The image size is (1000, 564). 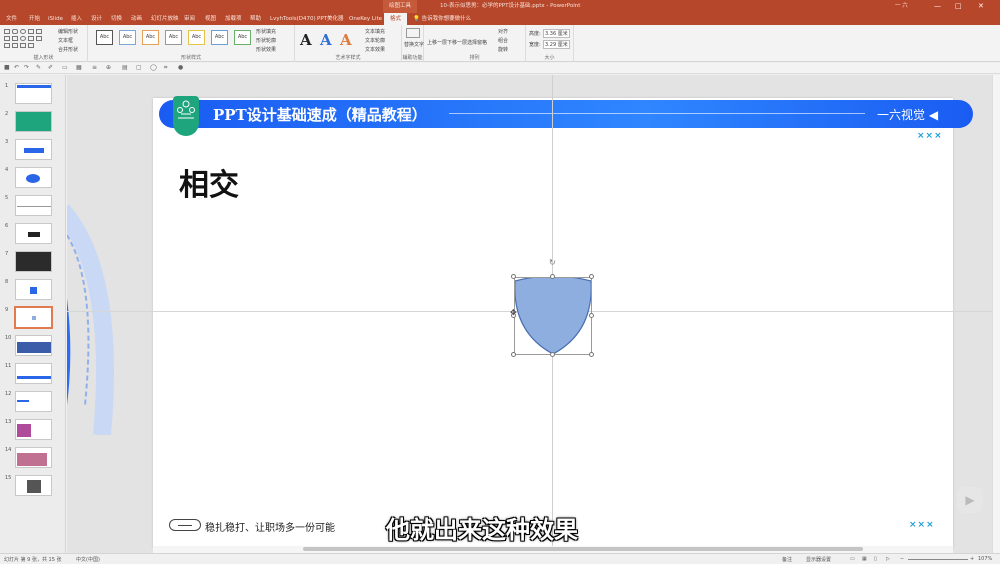 I want to click on shape-icon: ▭, so click(x=65, y=67).